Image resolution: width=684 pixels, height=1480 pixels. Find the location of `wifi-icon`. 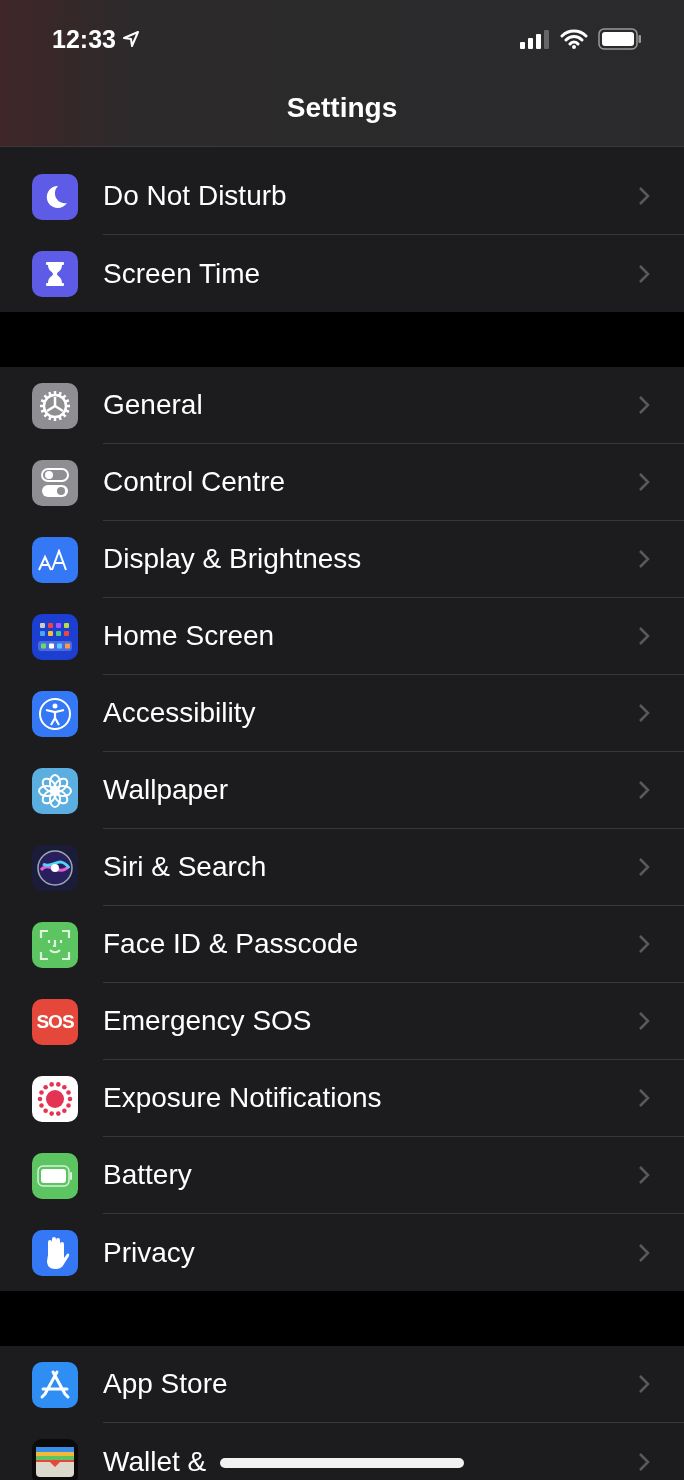

wifi-icon is located at coordinates (574, 39).